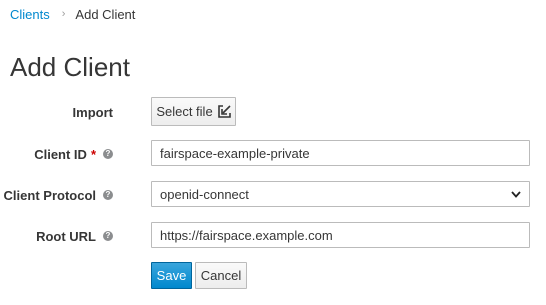  What do you see at coordinates (171, 275) in the screenshot?
I see `save-button: Save` at bounding box center [171, 275].